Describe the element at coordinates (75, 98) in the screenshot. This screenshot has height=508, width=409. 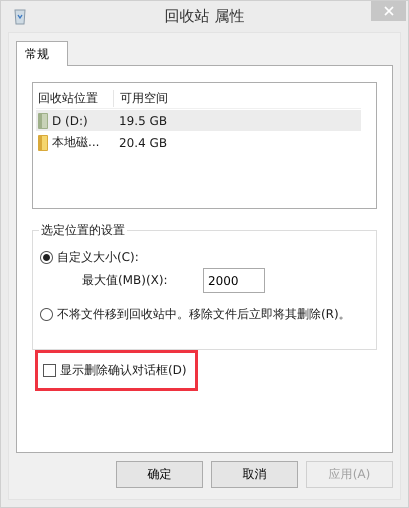
I see `column-header: 回收站位置` at that location.